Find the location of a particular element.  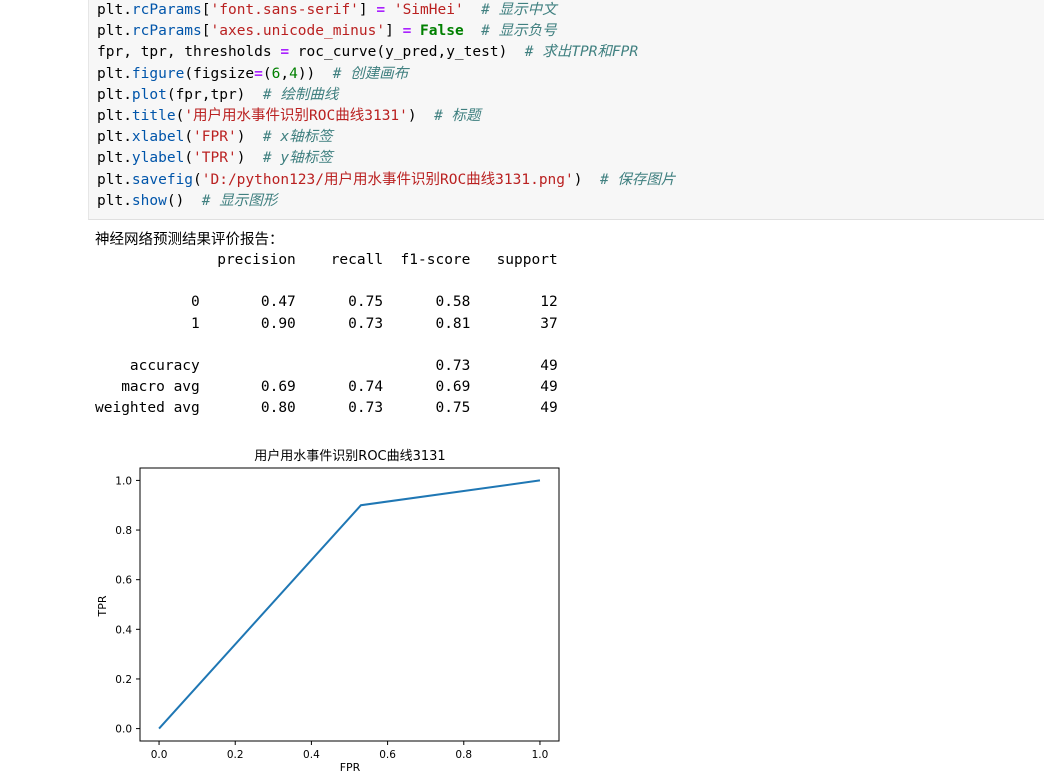

code-token: 4 is located at coordinates (293, 73).